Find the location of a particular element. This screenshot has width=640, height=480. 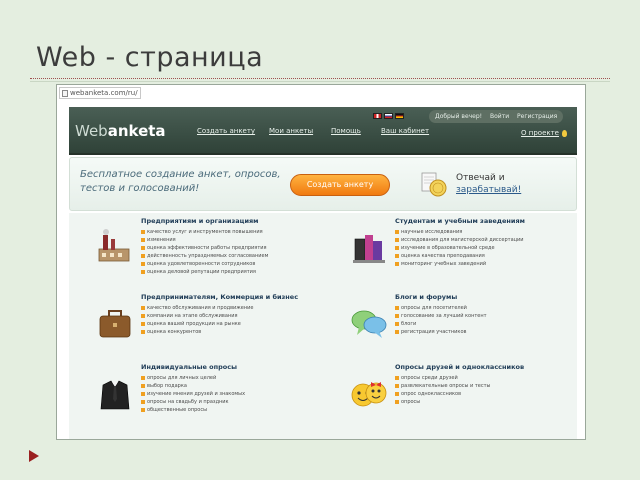

list-item: изучение мнения друзей и знакомых is located at coordinates (228, 394).